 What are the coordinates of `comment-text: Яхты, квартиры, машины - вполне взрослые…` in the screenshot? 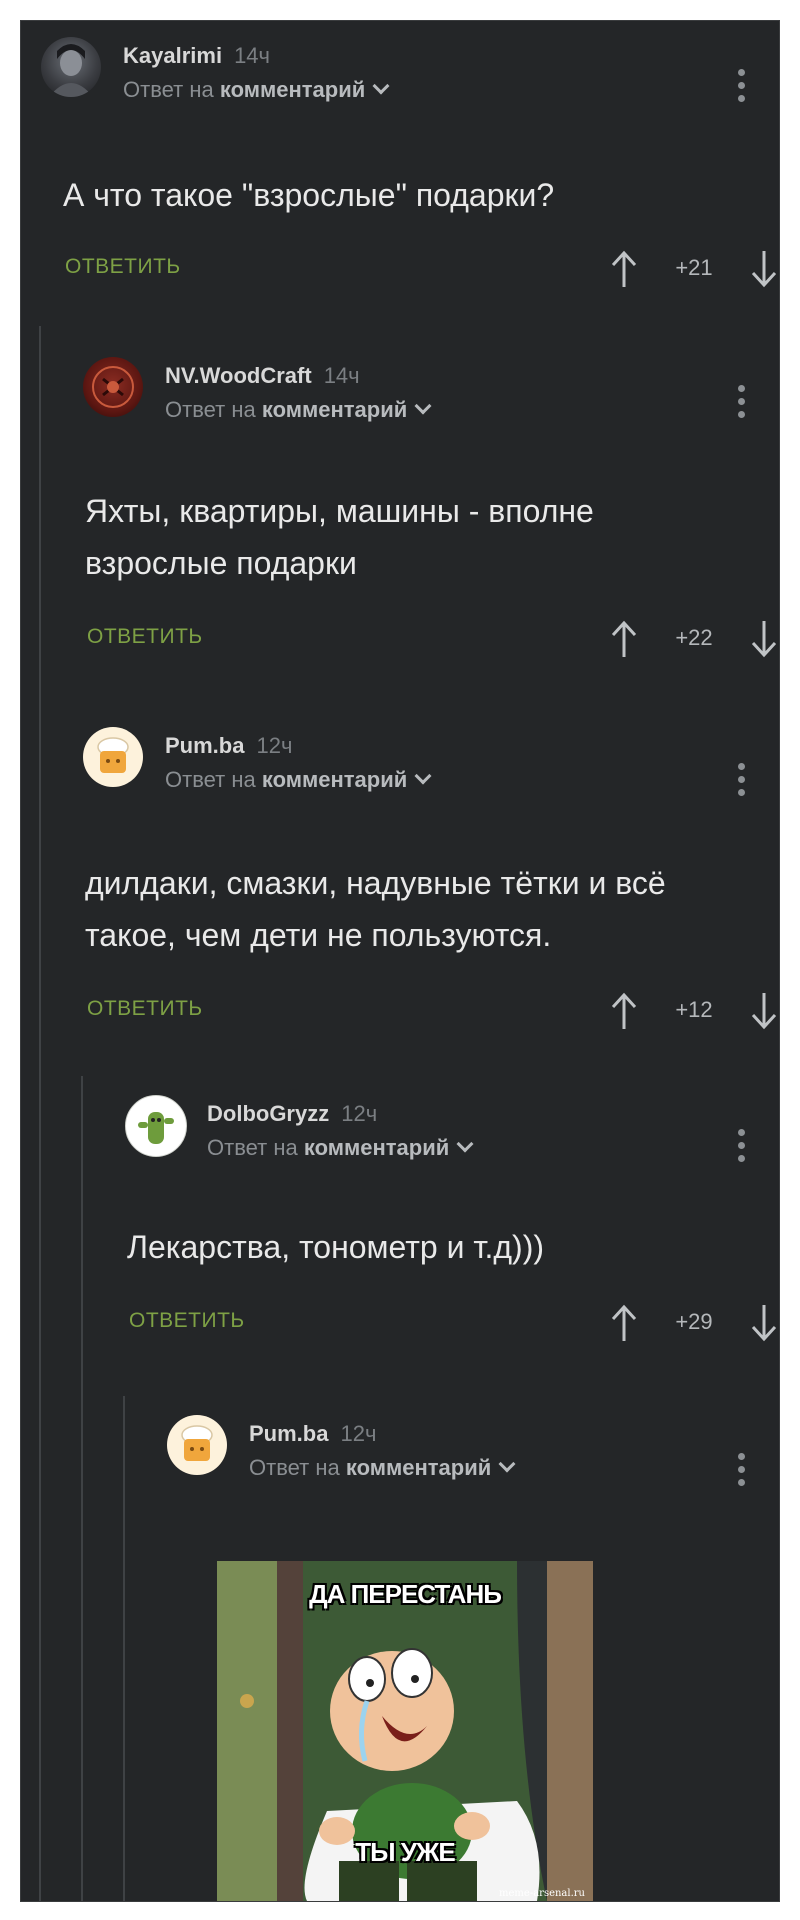 It's located at (339, 537).